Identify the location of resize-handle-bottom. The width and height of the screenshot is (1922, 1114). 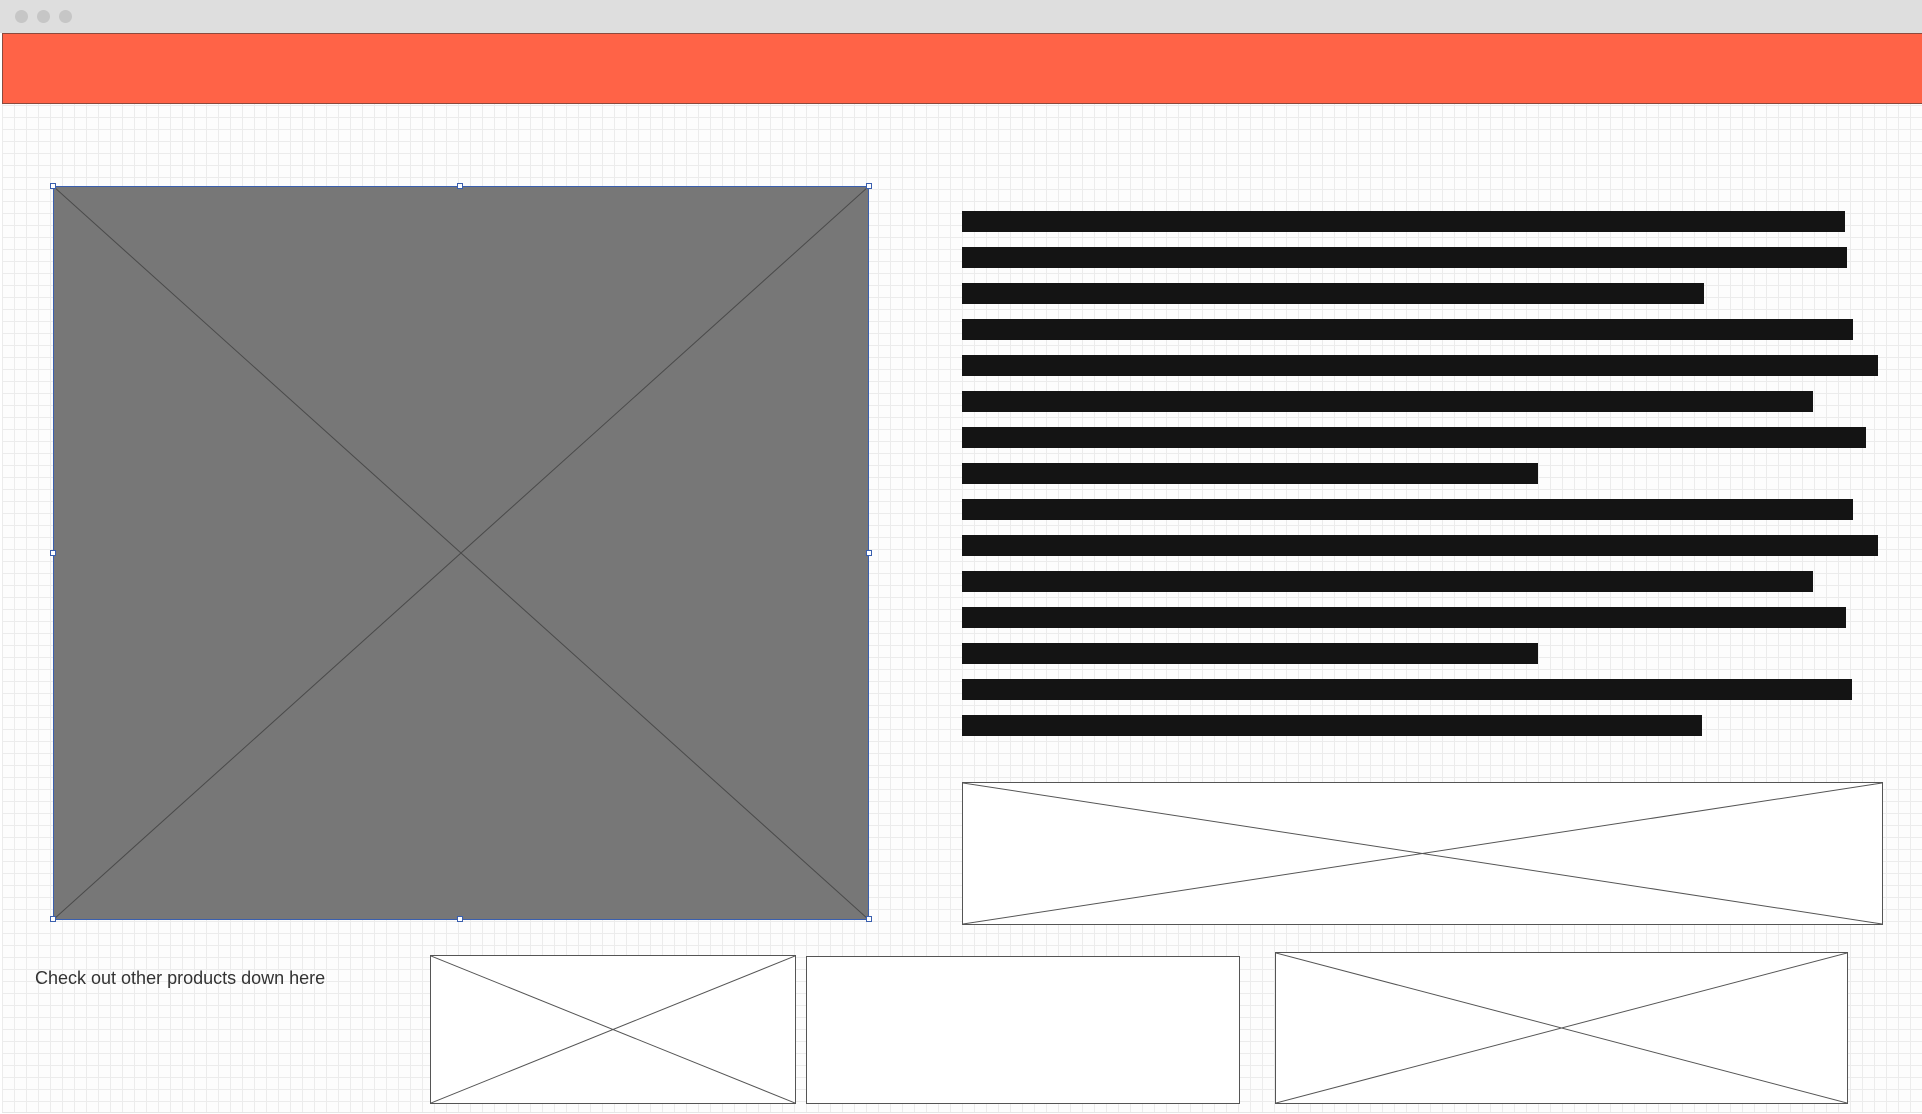
(460, 919).